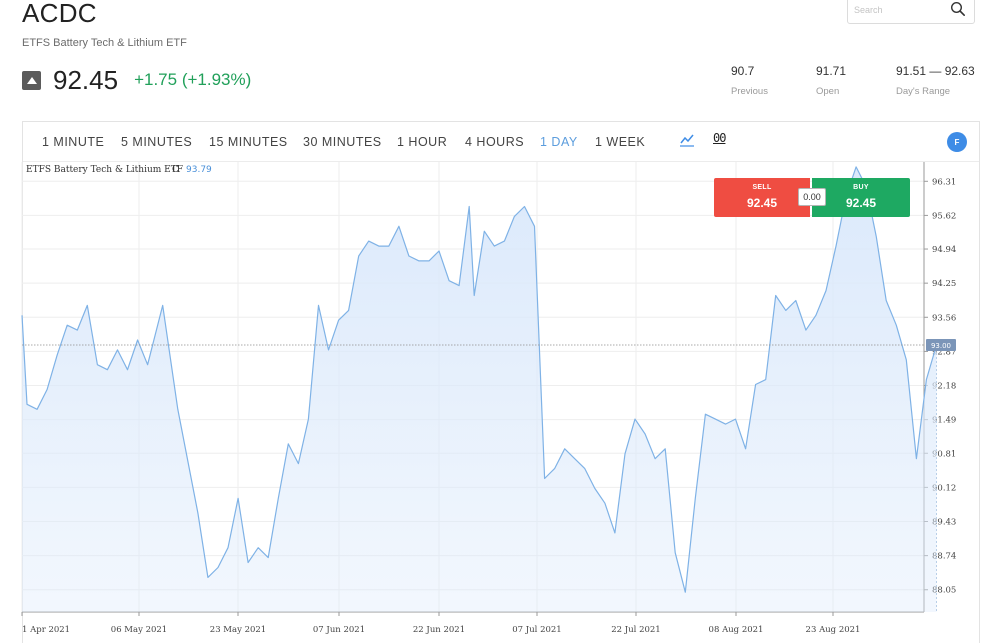 This screenshot has height=643, width=1000. Describe the element at coordinates (941, 346) in the screenshot. I see `last-price-label: 93.00` at that location.